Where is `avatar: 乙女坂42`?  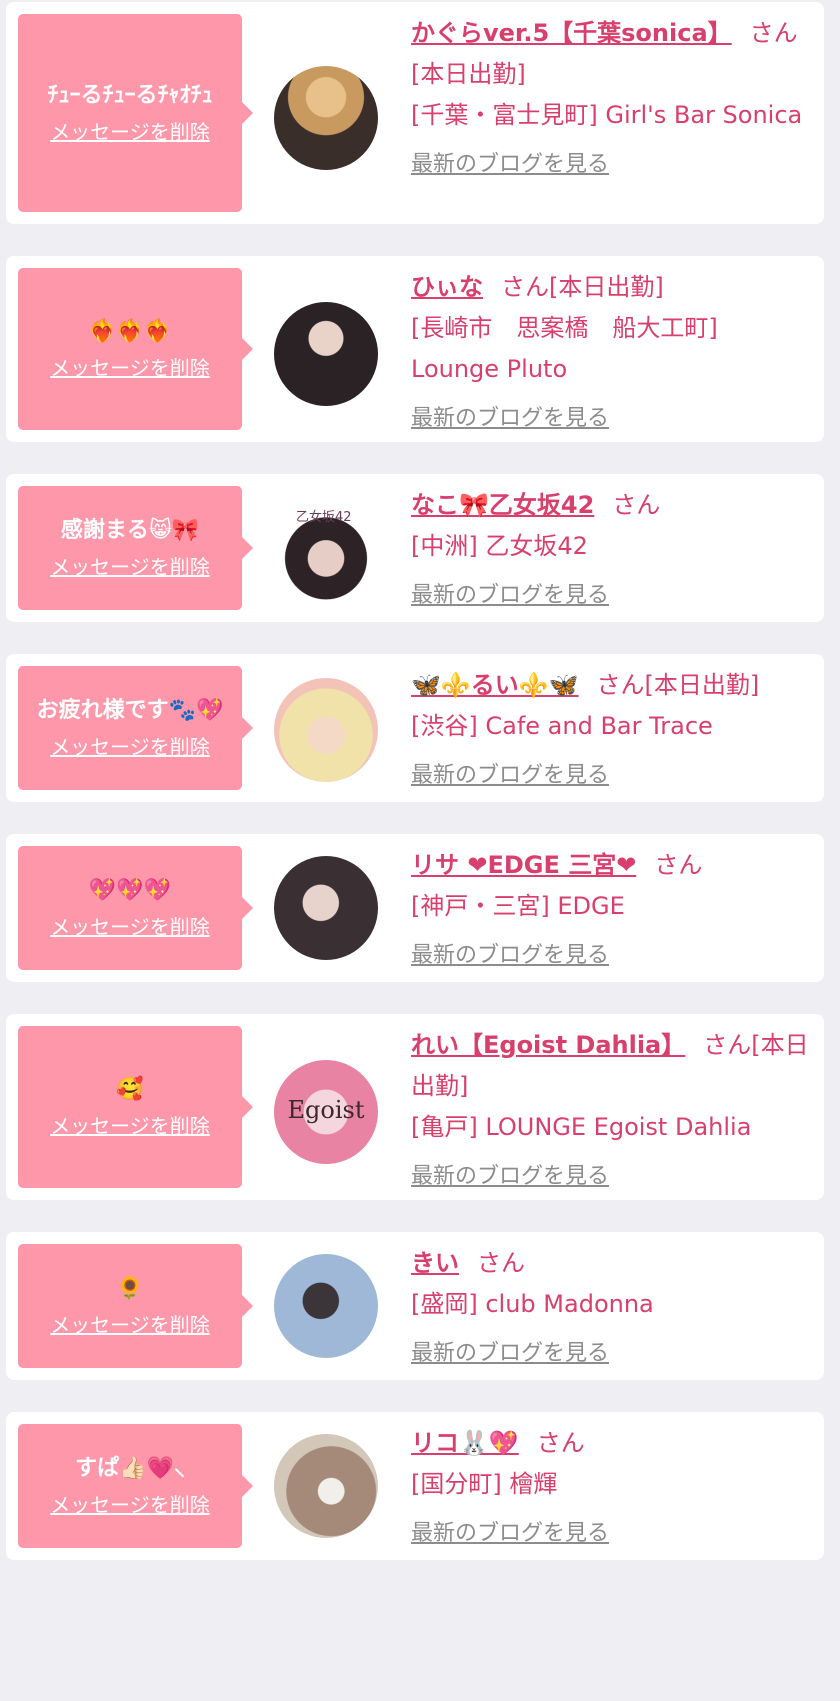 avatar: 乙女坂42 is located at coordinates (326, 548).